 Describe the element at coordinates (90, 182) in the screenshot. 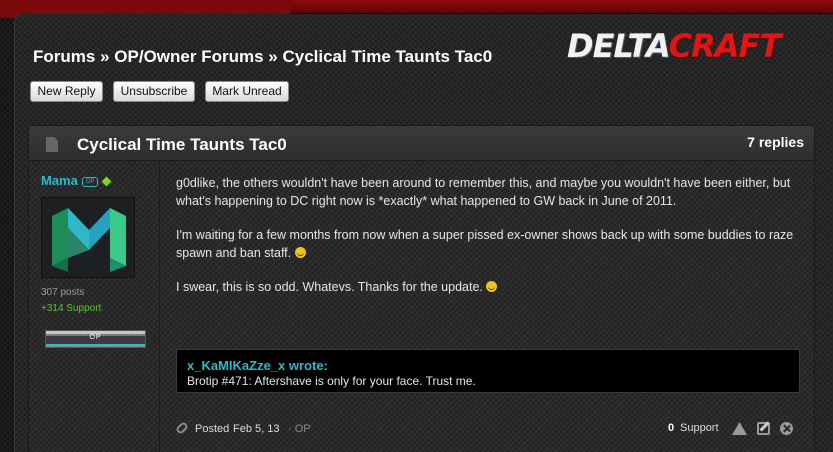

I see `op-badge: OP` at that location.